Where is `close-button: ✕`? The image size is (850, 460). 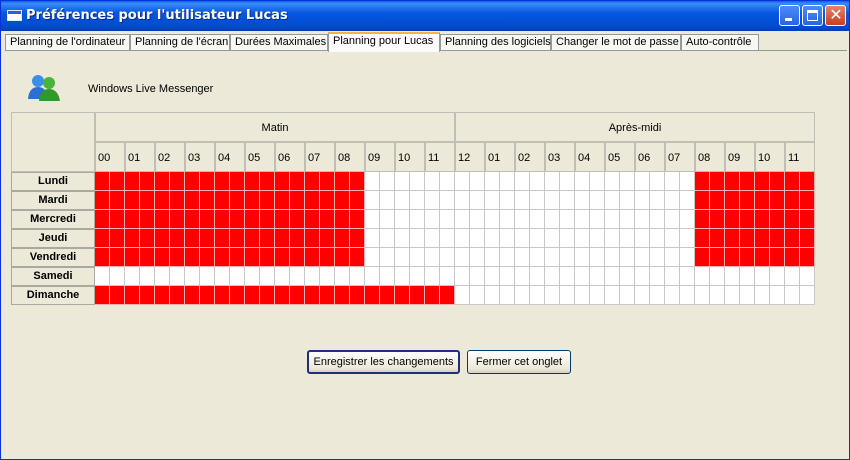
close-button: ✕ is located at coordinates (835, 15).